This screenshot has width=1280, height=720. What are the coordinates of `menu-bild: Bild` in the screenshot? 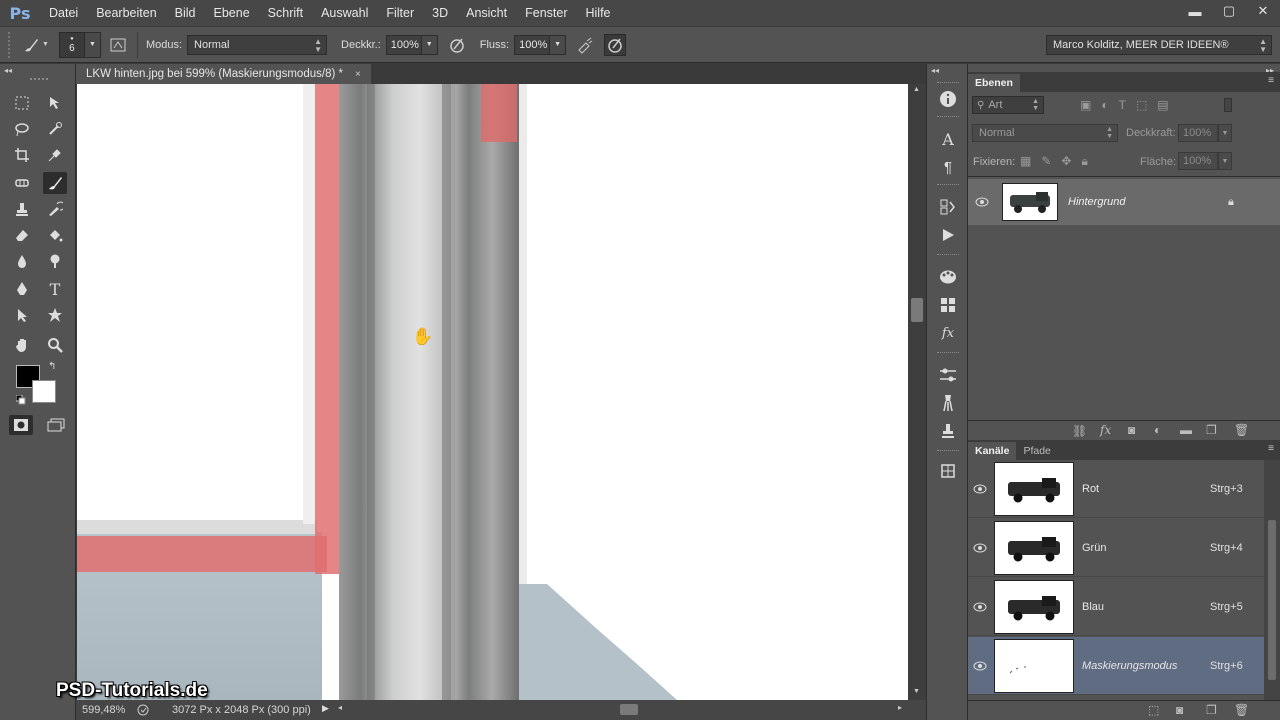 It's located at (185, 13).